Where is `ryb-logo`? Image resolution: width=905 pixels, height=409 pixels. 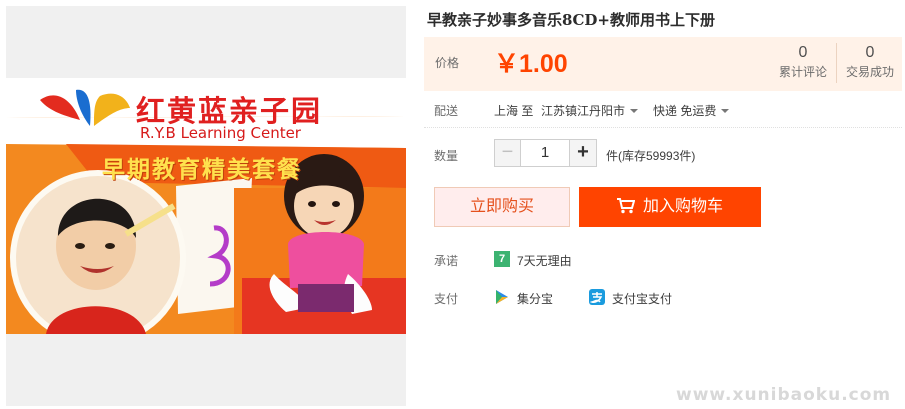 ryb-logo is located at coordinates (85, 107).